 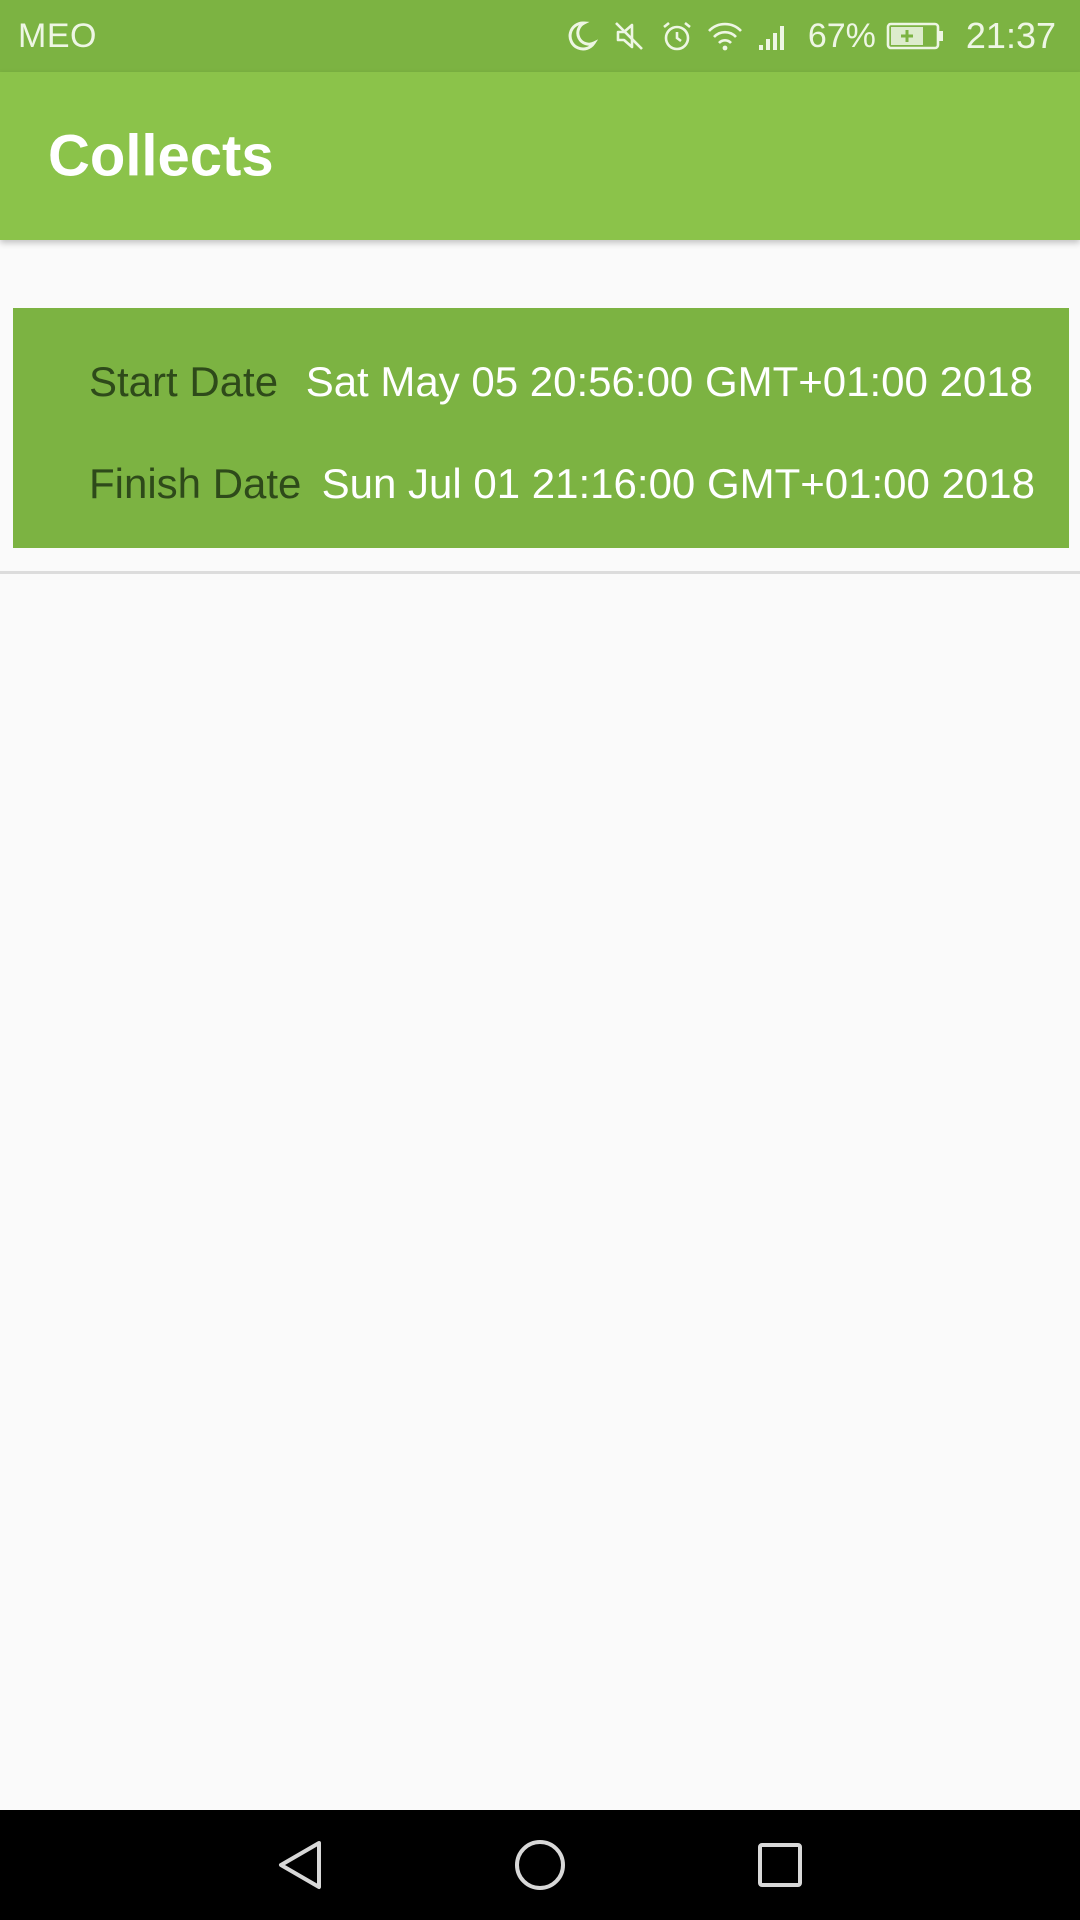 I want to click on carrier-name: MEO, so click(x=57, y=35).